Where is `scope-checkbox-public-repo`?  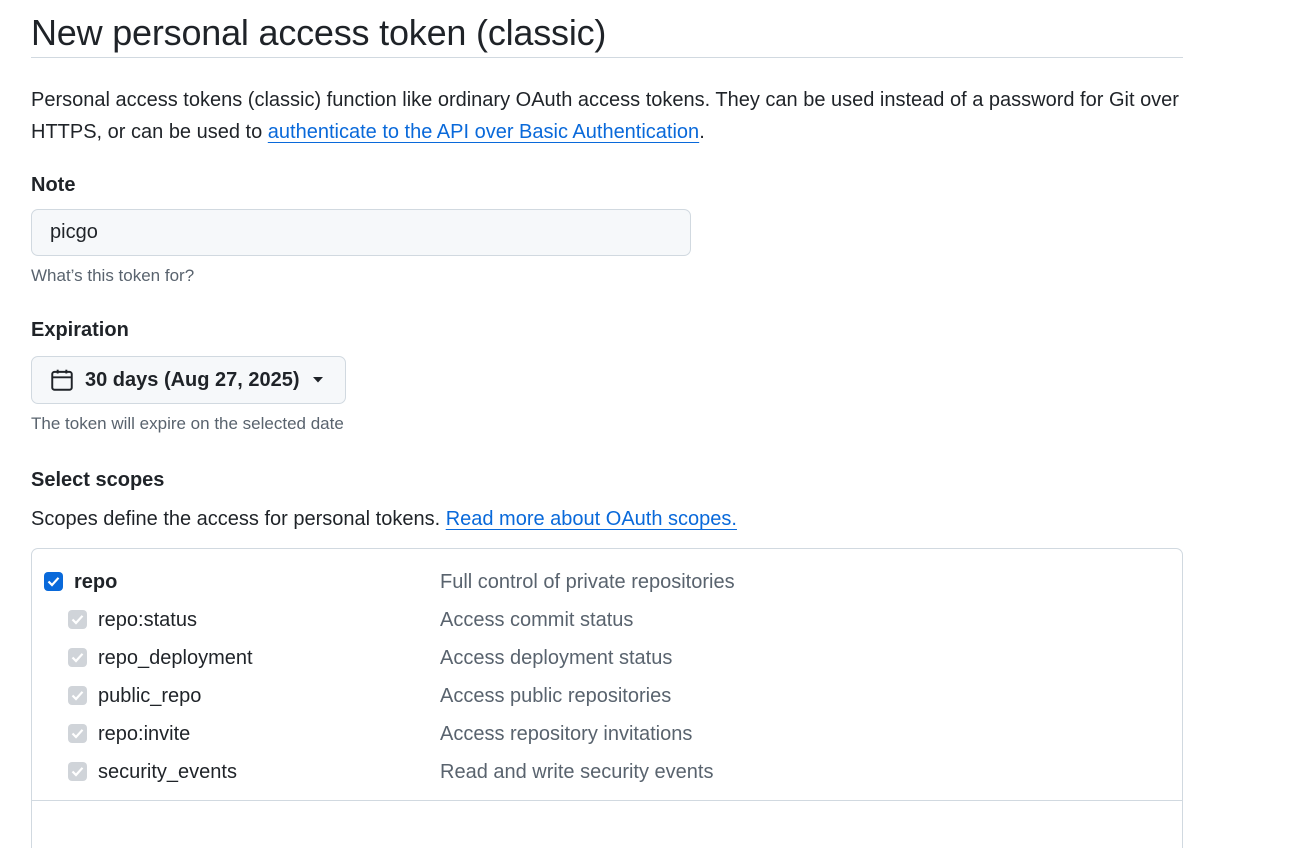 scope-checkbox-public-repo is located at coordinates (77, 695).